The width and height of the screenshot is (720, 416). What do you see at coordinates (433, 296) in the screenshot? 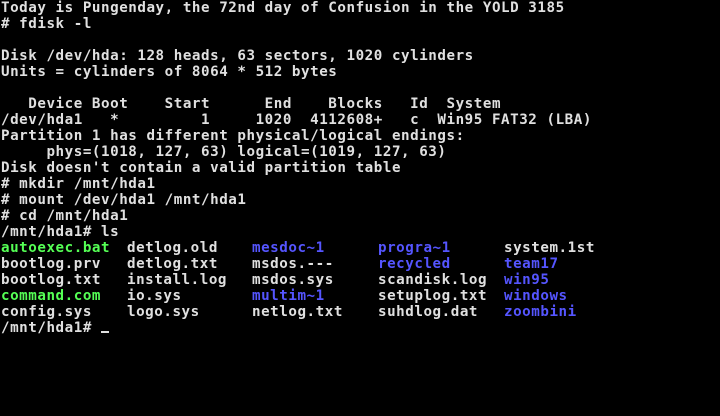
I see `file-entry: setuplog.txt` at bounding box center [433, 296].